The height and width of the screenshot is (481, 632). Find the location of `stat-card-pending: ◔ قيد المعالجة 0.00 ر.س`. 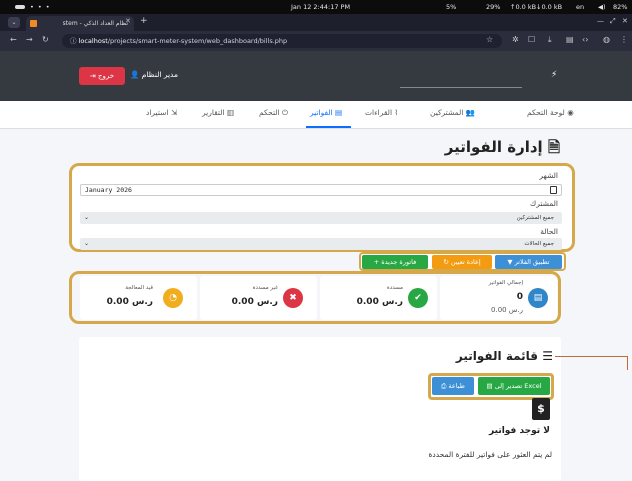

stat-card-pending: ◔ قيد المعالجة 0.00 ر.س is located at coordinates (138, 298).